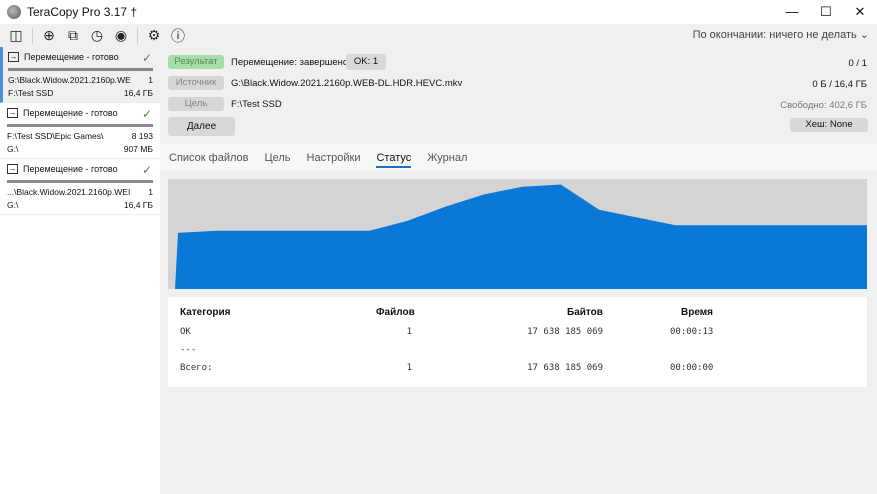 The image size is (877, 494). Describe the element at coordinates (792, 12) in the screenshot. I see `minimize-button: —` at that location.